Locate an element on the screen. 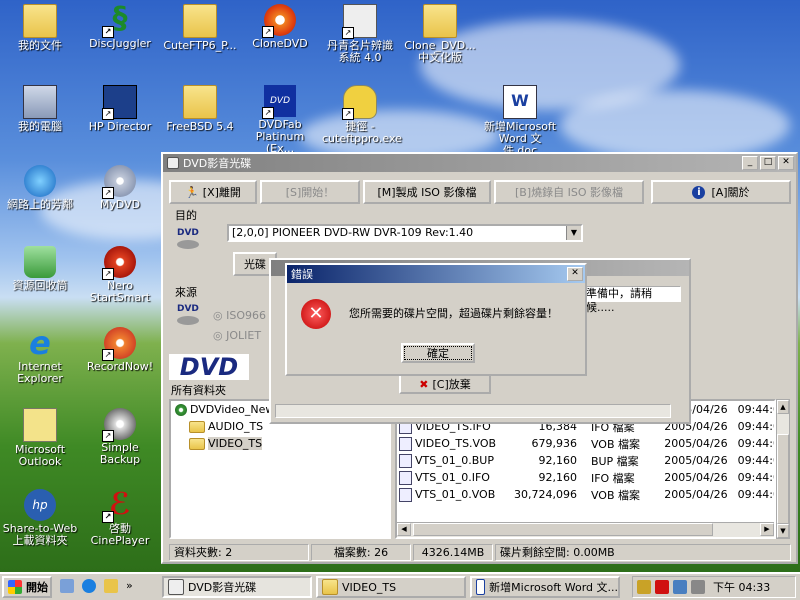  file-icon is located at coordinates (405, 494).